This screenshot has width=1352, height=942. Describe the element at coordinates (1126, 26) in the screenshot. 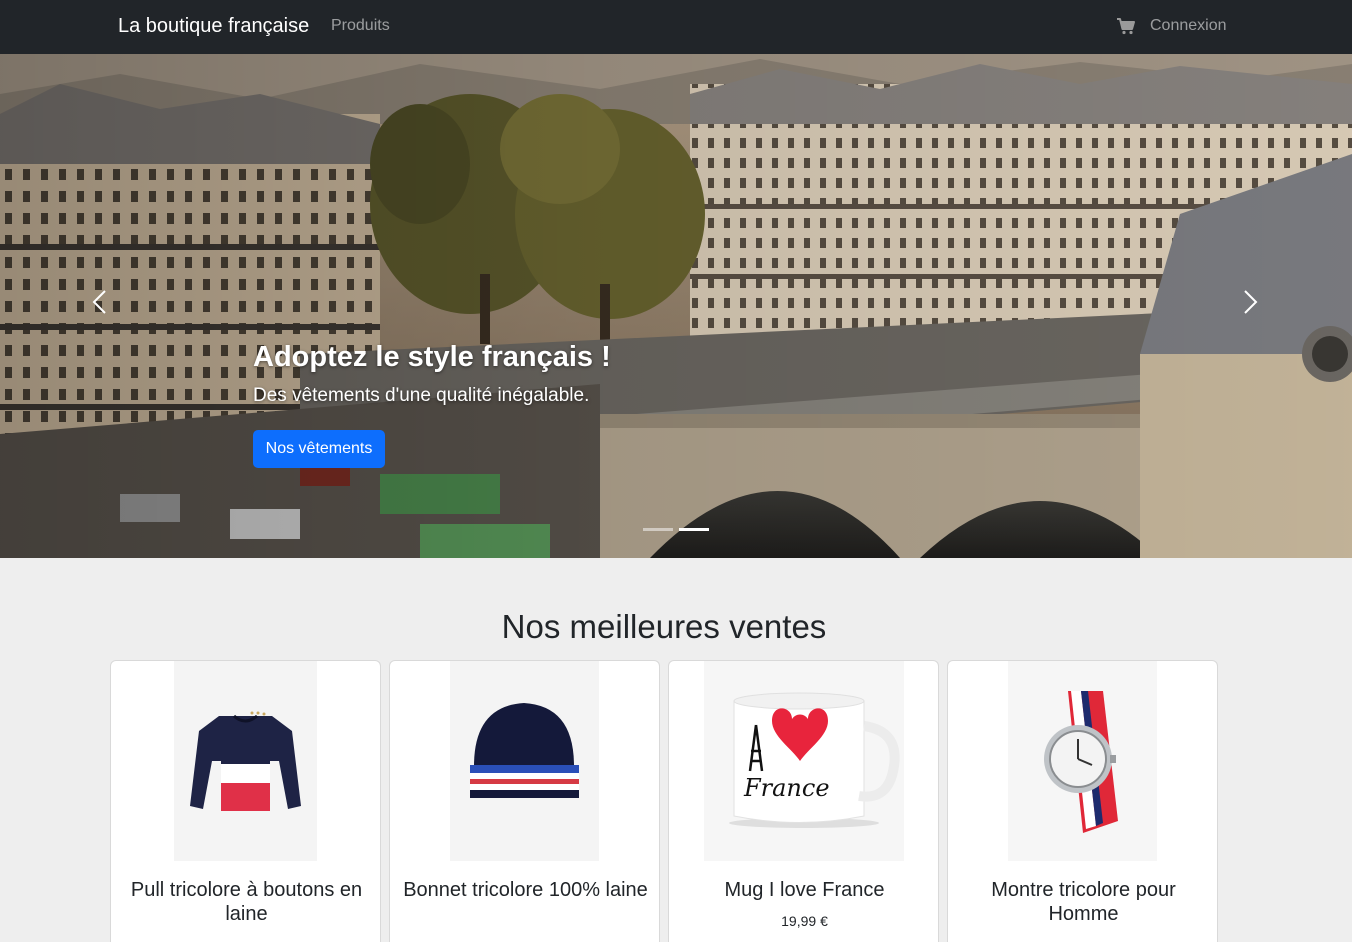

I see `cart-icon` at that location.